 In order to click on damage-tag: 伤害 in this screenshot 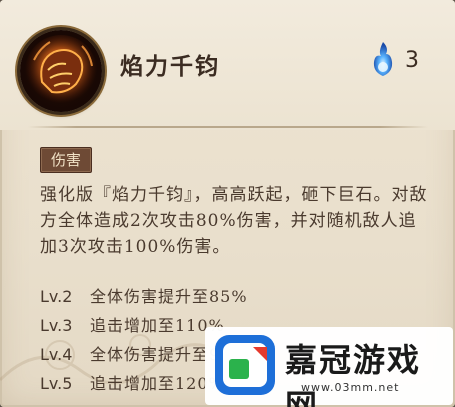, I will do `click(66, 160)`.